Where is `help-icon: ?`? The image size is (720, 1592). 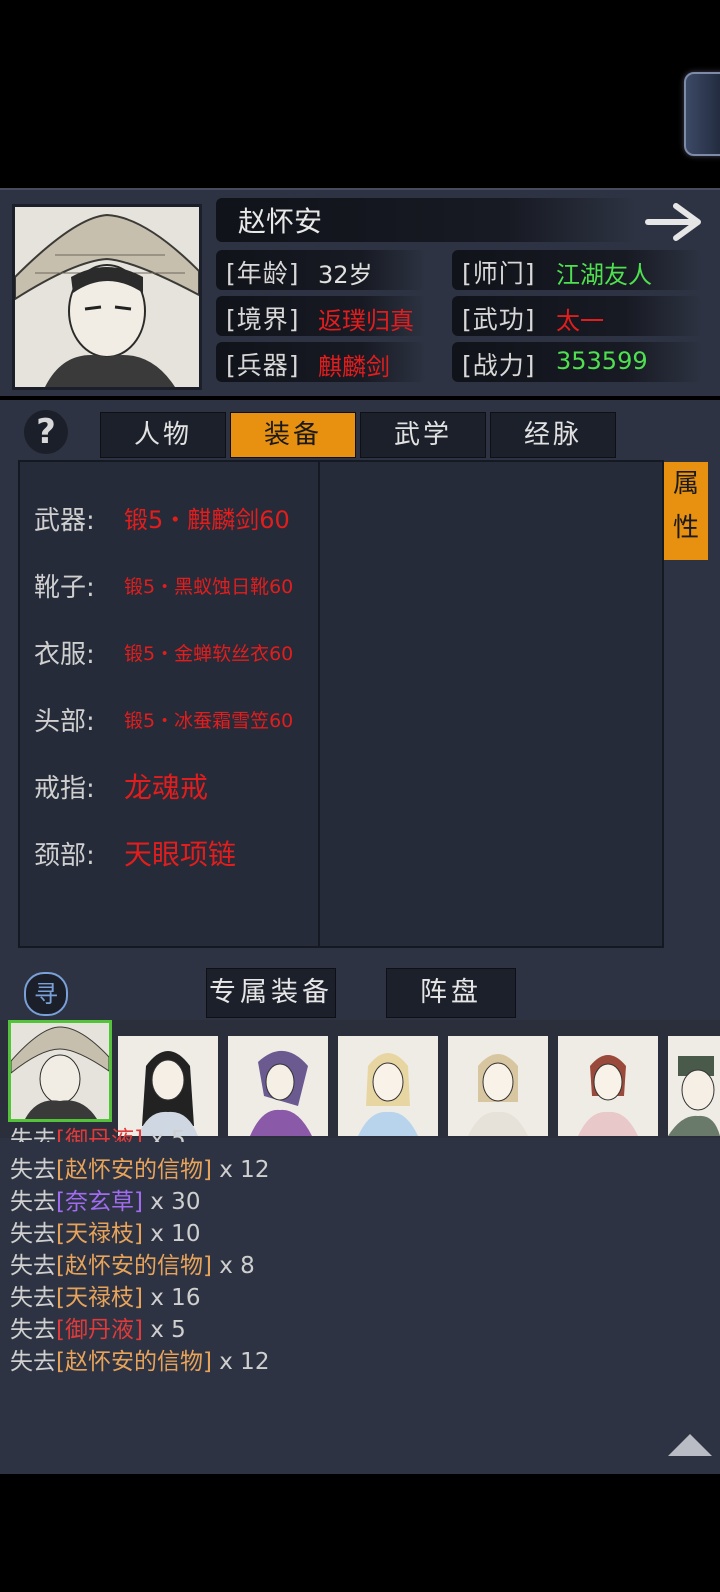 help-icon: ? is located at coordinates (46, 432).